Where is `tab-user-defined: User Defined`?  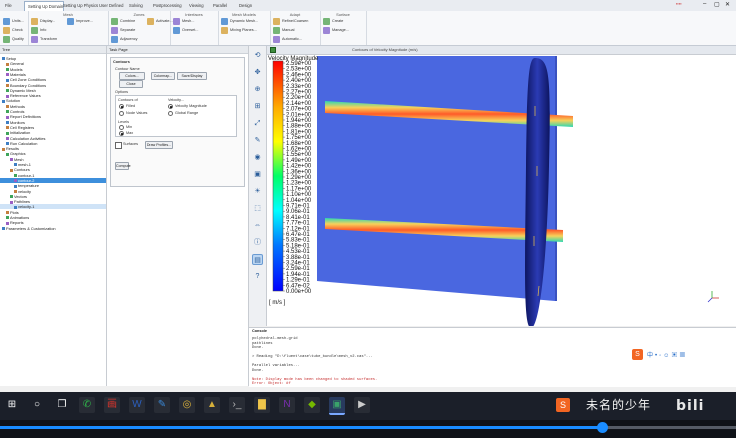 tab-user-defined: User Defined is located at coordinates (112, 5).